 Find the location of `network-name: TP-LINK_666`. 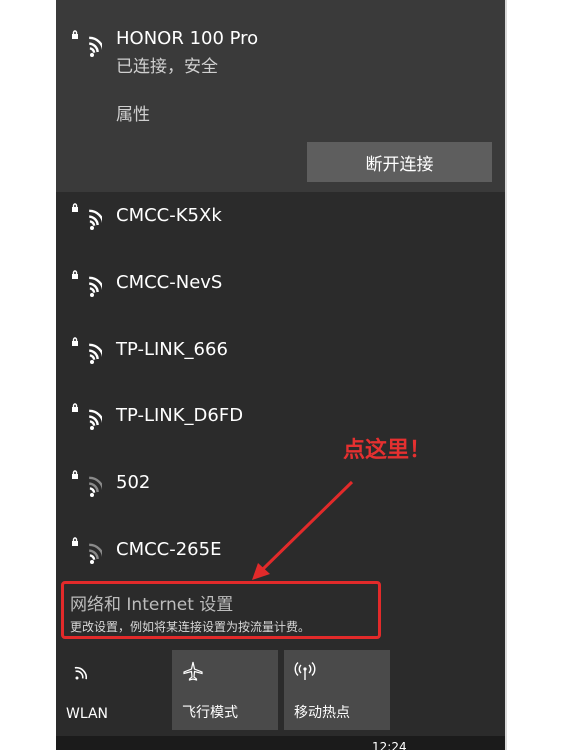

network-name: TP-LINK_666 is located at coordinates (172, 349).